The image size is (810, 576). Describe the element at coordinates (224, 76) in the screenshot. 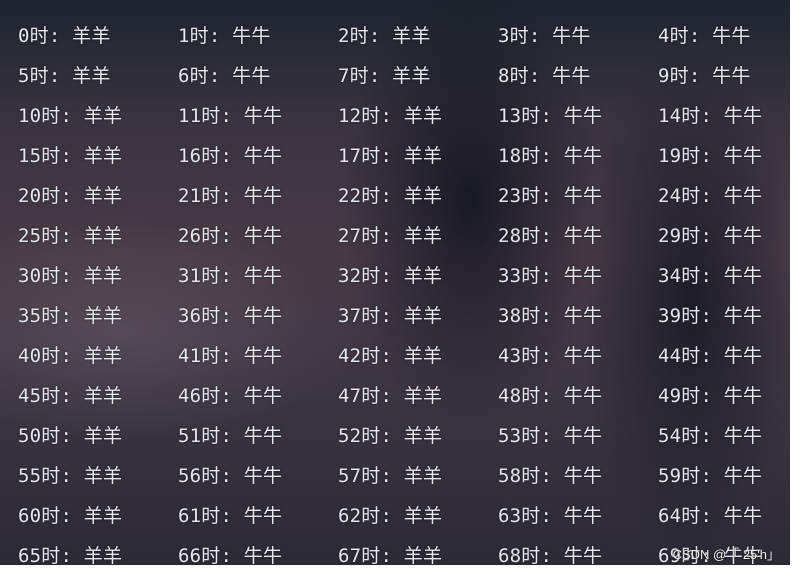

I see `output-line: 6时: 牛牛` at that location.